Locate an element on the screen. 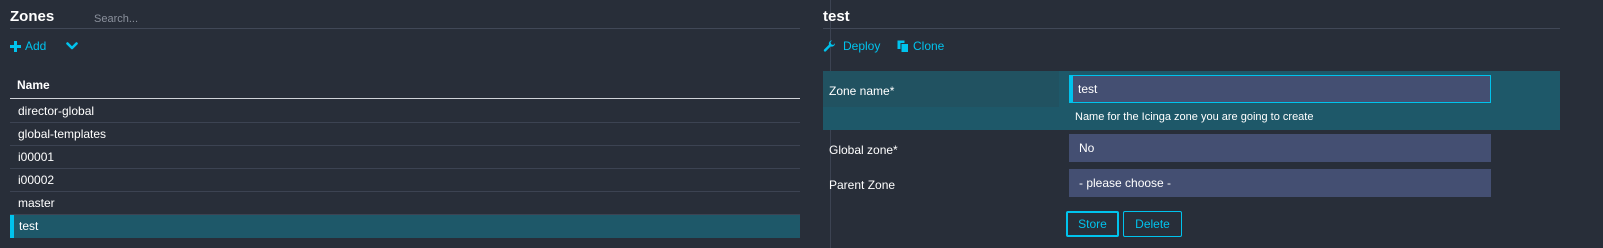 This screenshot has height=248, width=1603. row-name: i00001 is located at coordinates (36, 157).